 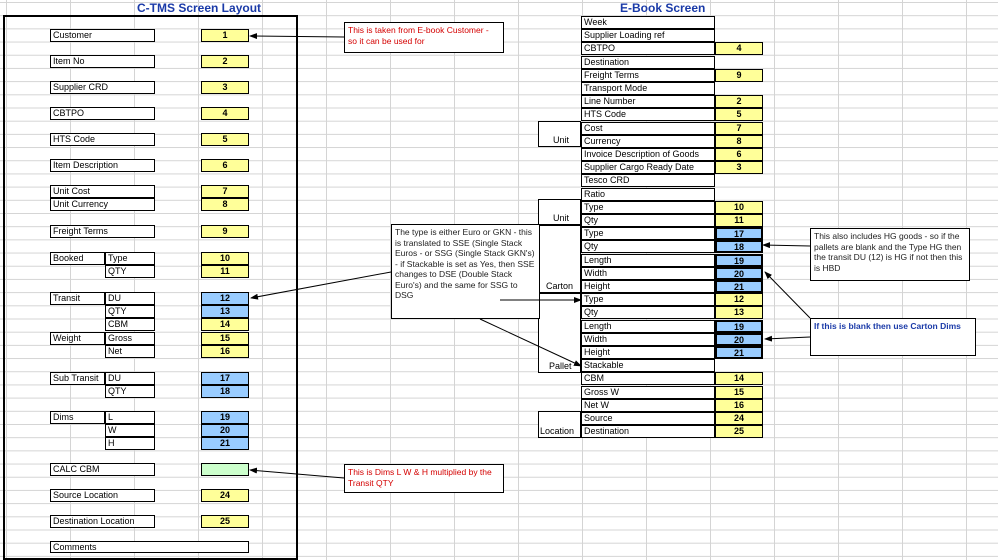 I want to click on arrow-hg, so click(x=786, y=245).